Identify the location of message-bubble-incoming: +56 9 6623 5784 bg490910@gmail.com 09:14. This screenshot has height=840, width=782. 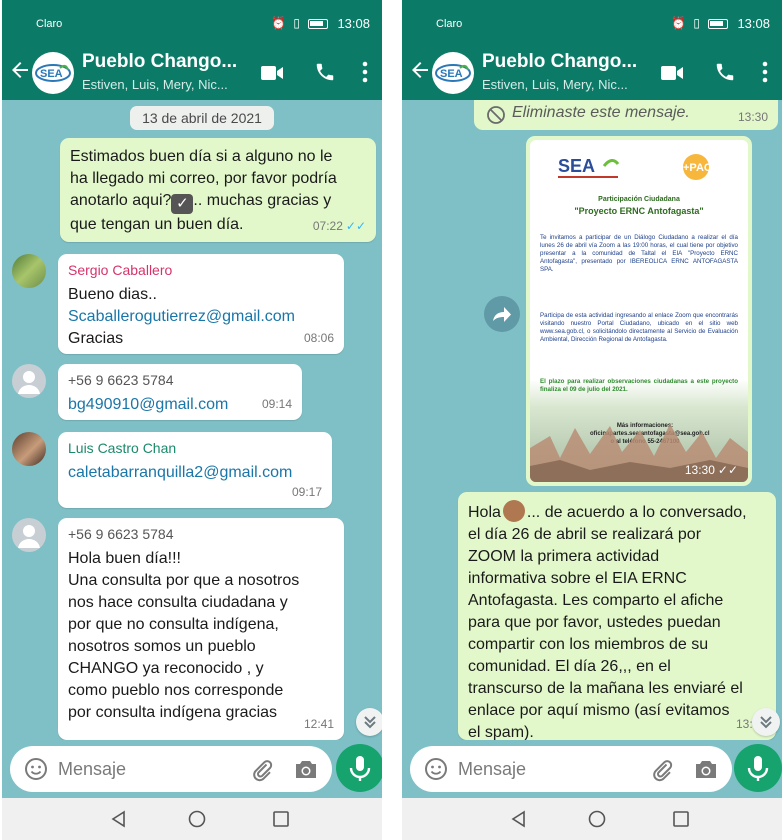
(180, 392).